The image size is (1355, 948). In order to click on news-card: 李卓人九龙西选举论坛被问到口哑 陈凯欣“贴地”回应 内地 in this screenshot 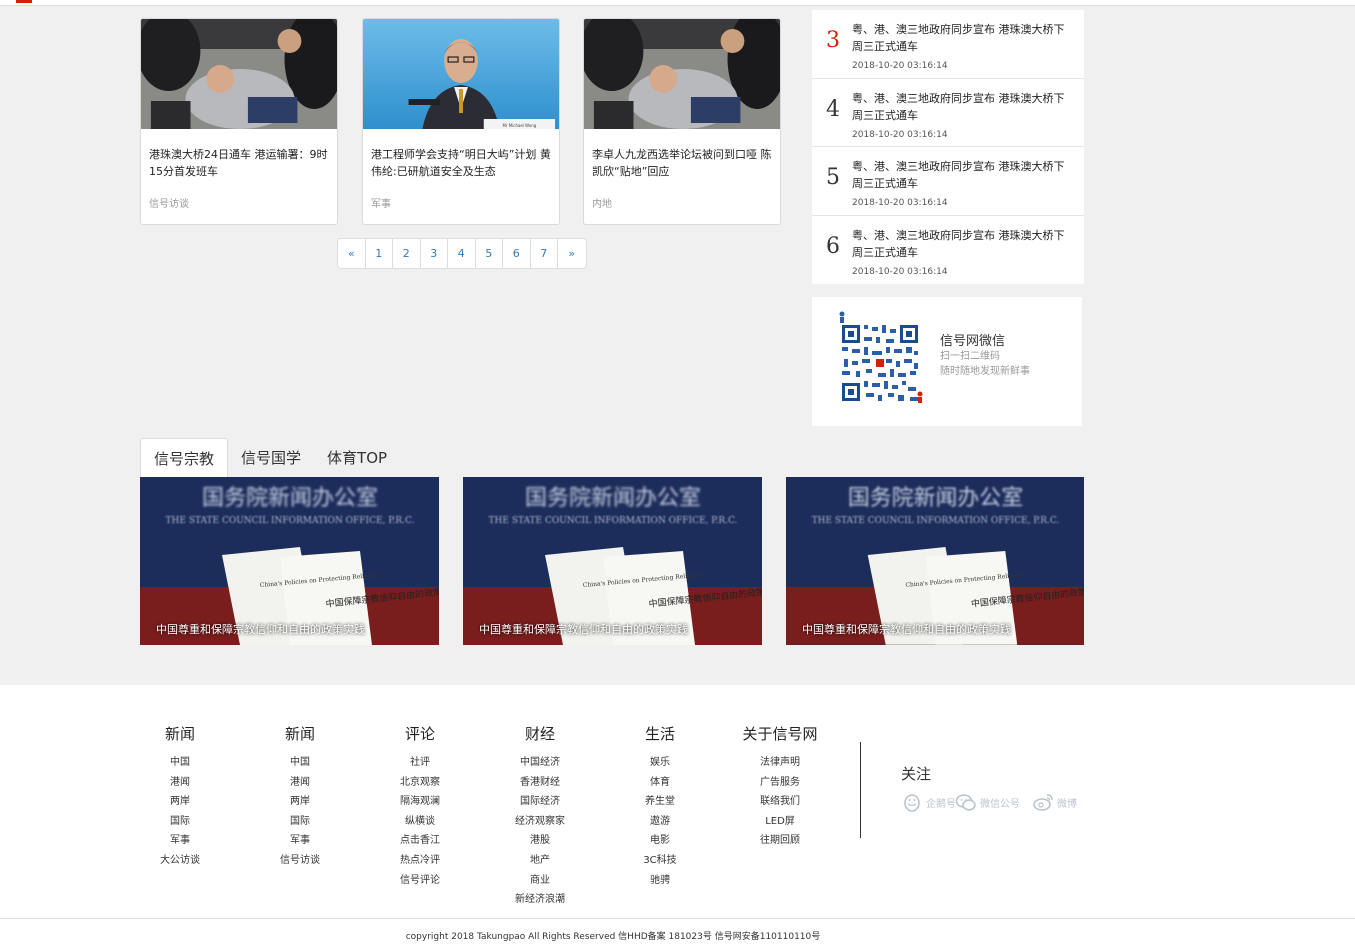, I will do `click(682, 121)`.